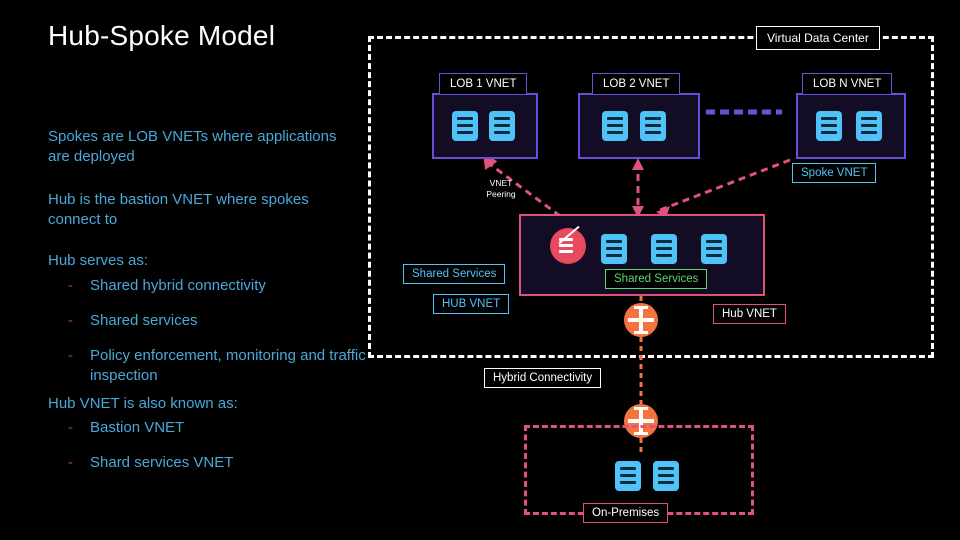 The height and width of the screenshot is (540, 960). What do you see at coordinates (143, 403) in the screenshot?
I see `paragraph-also-known: Hub VNET is also known as:` at bounding box center [143, 403].